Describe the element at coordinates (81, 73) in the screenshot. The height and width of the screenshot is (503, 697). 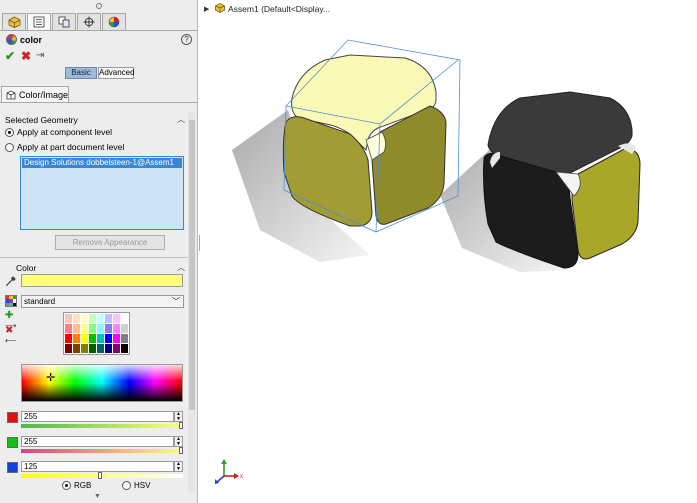
I see `basic-mode-button: Basic` at that location.